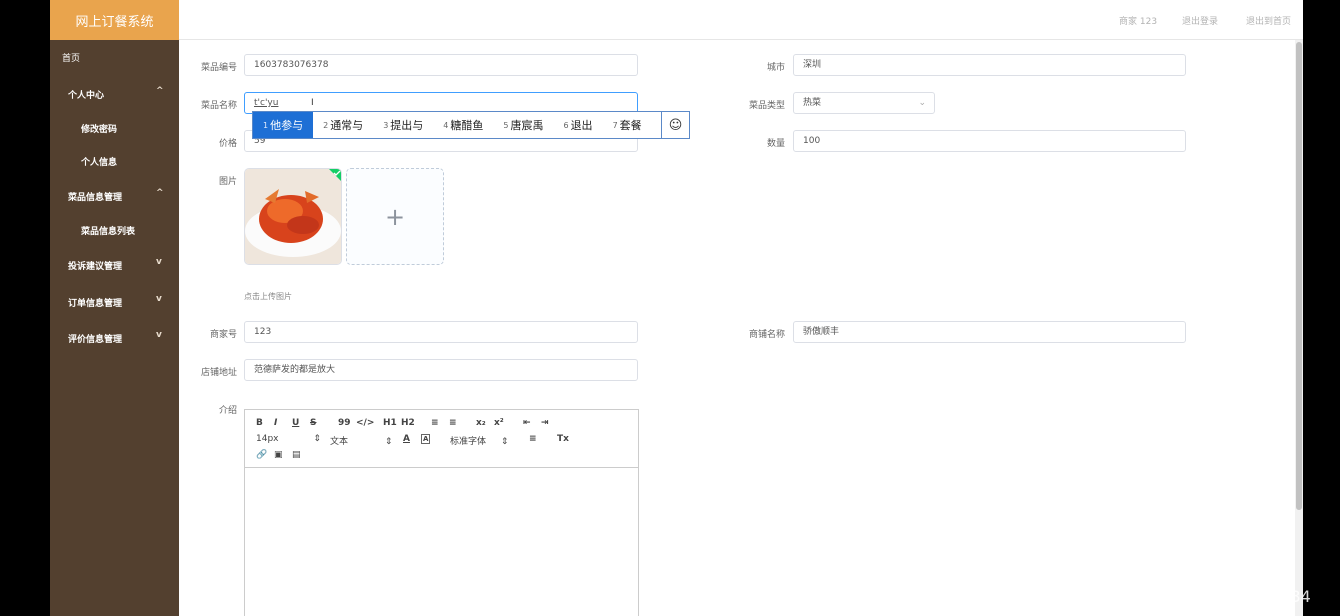  I want to click on superscript-button: x², so click(499, 423).